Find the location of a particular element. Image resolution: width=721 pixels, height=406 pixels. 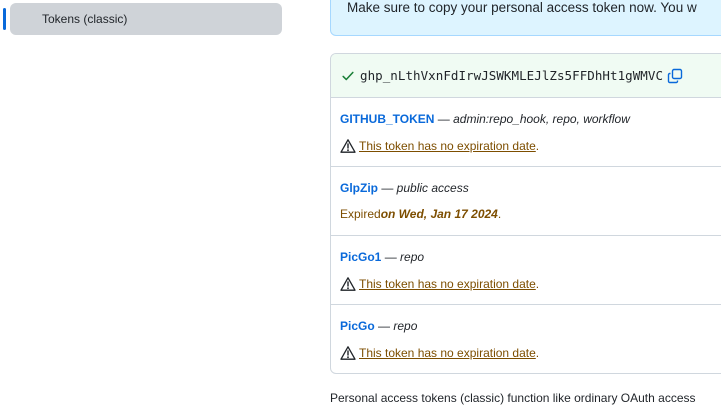

token-name-link: GITHUB_TOKEN is located at coordinates (387, 119).